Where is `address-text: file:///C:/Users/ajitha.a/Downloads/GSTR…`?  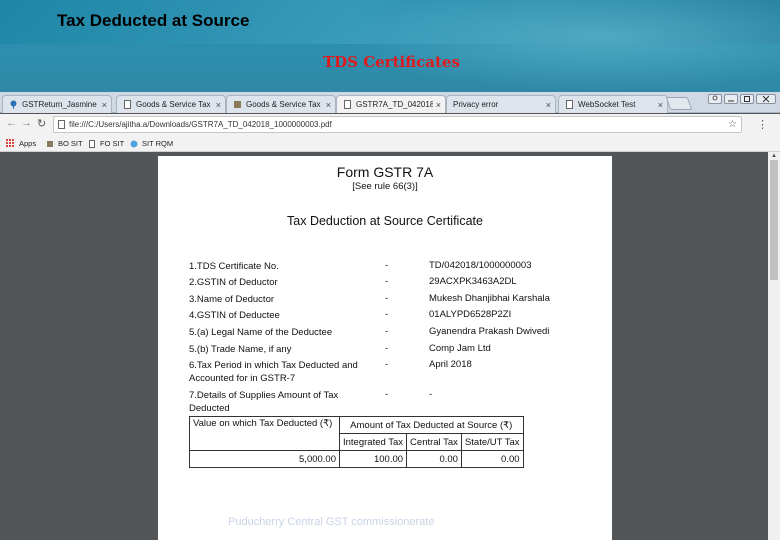 address-text: file:///C:/Users/ajitha.a/Downloads/GSTR… is located at coordinates (200, 124).